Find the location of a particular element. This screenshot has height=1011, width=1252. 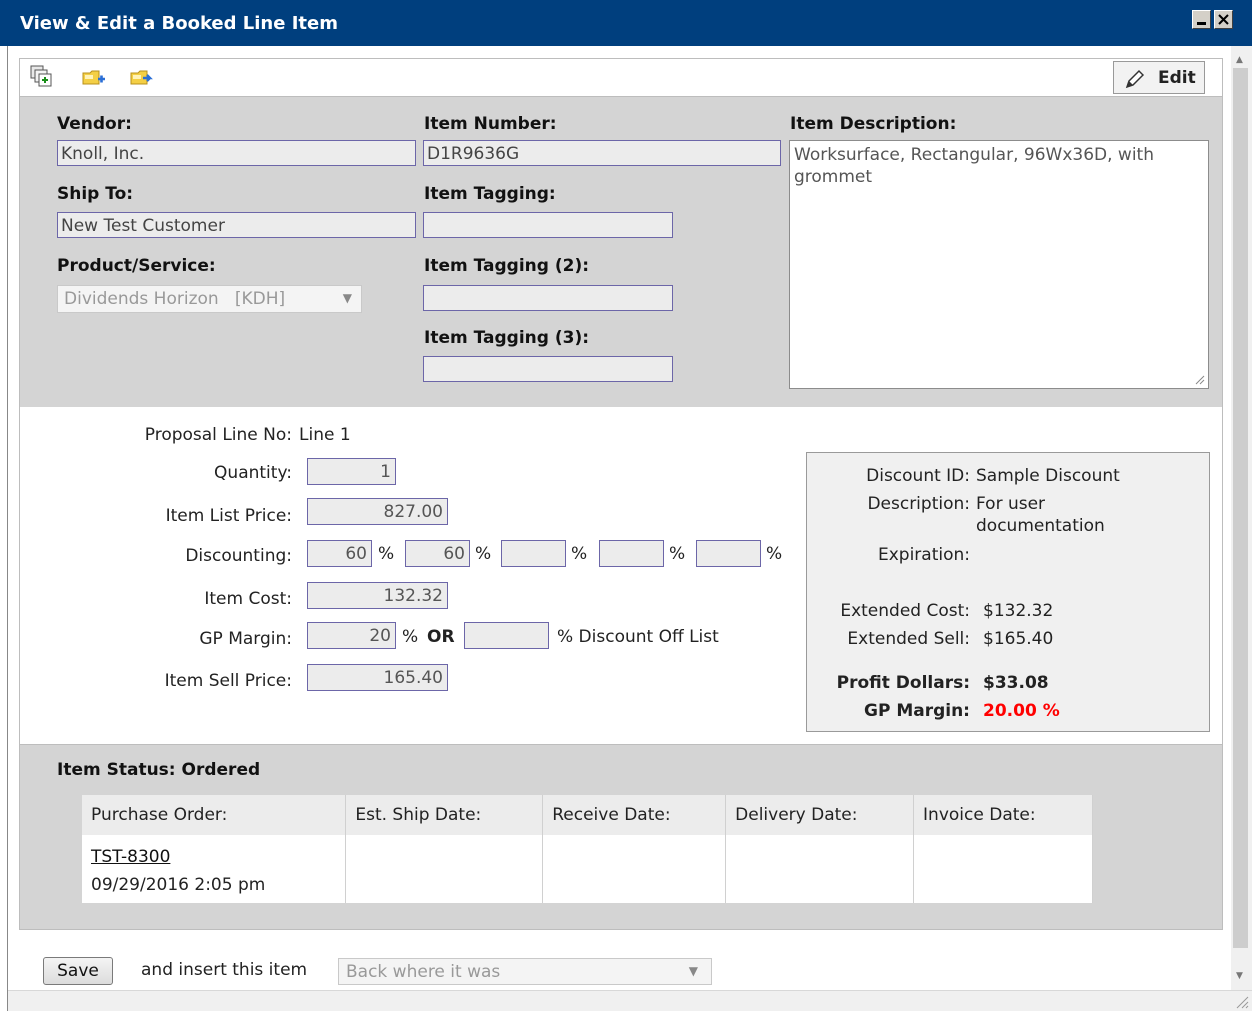

list-price-field: 827.00 is located at coordinates (377, 511).